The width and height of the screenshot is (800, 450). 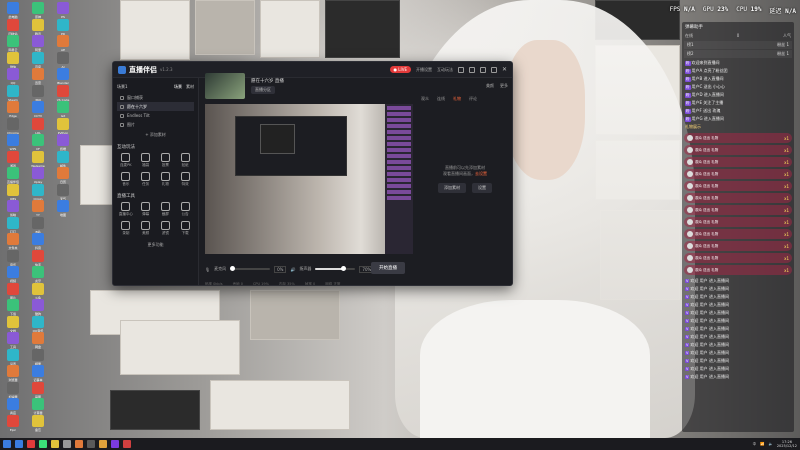 What do you see at coordinates (178, 87) in the screenshot?
I see `tab-scene: 场景` at bounding box center [178, 87].